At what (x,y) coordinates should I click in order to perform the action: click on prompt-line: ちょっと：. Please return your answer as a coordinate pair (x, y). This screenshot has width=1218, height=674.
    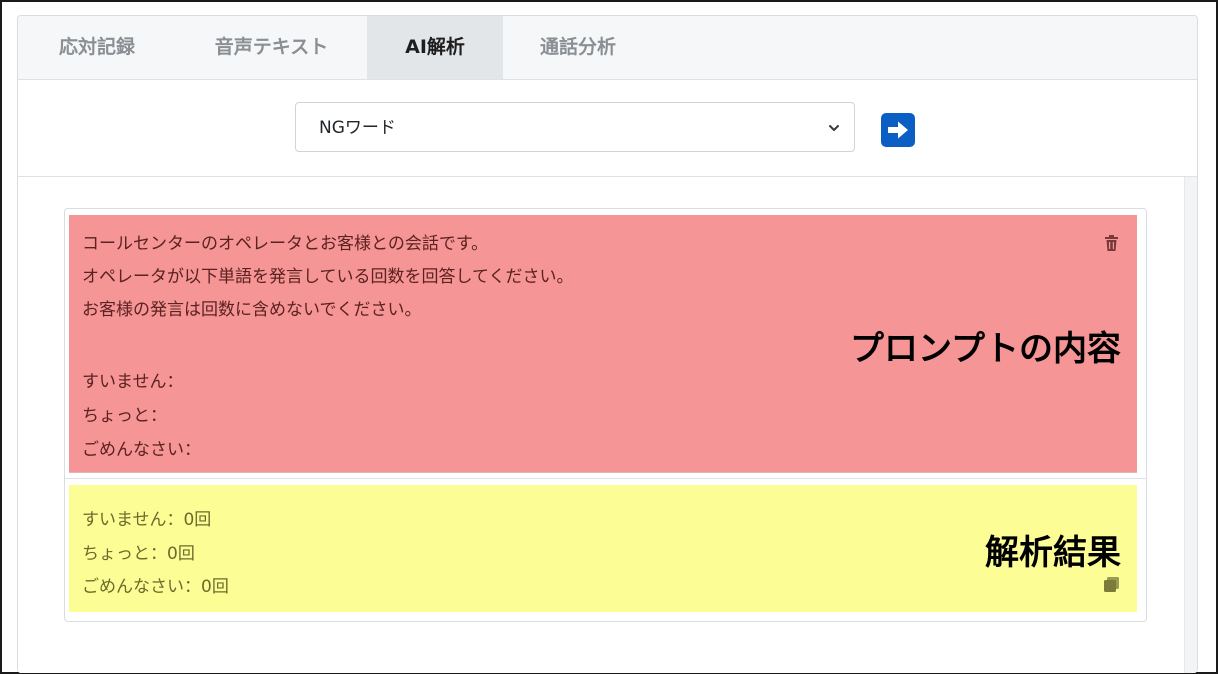
    Looking at the image, I should click on (124, 416).